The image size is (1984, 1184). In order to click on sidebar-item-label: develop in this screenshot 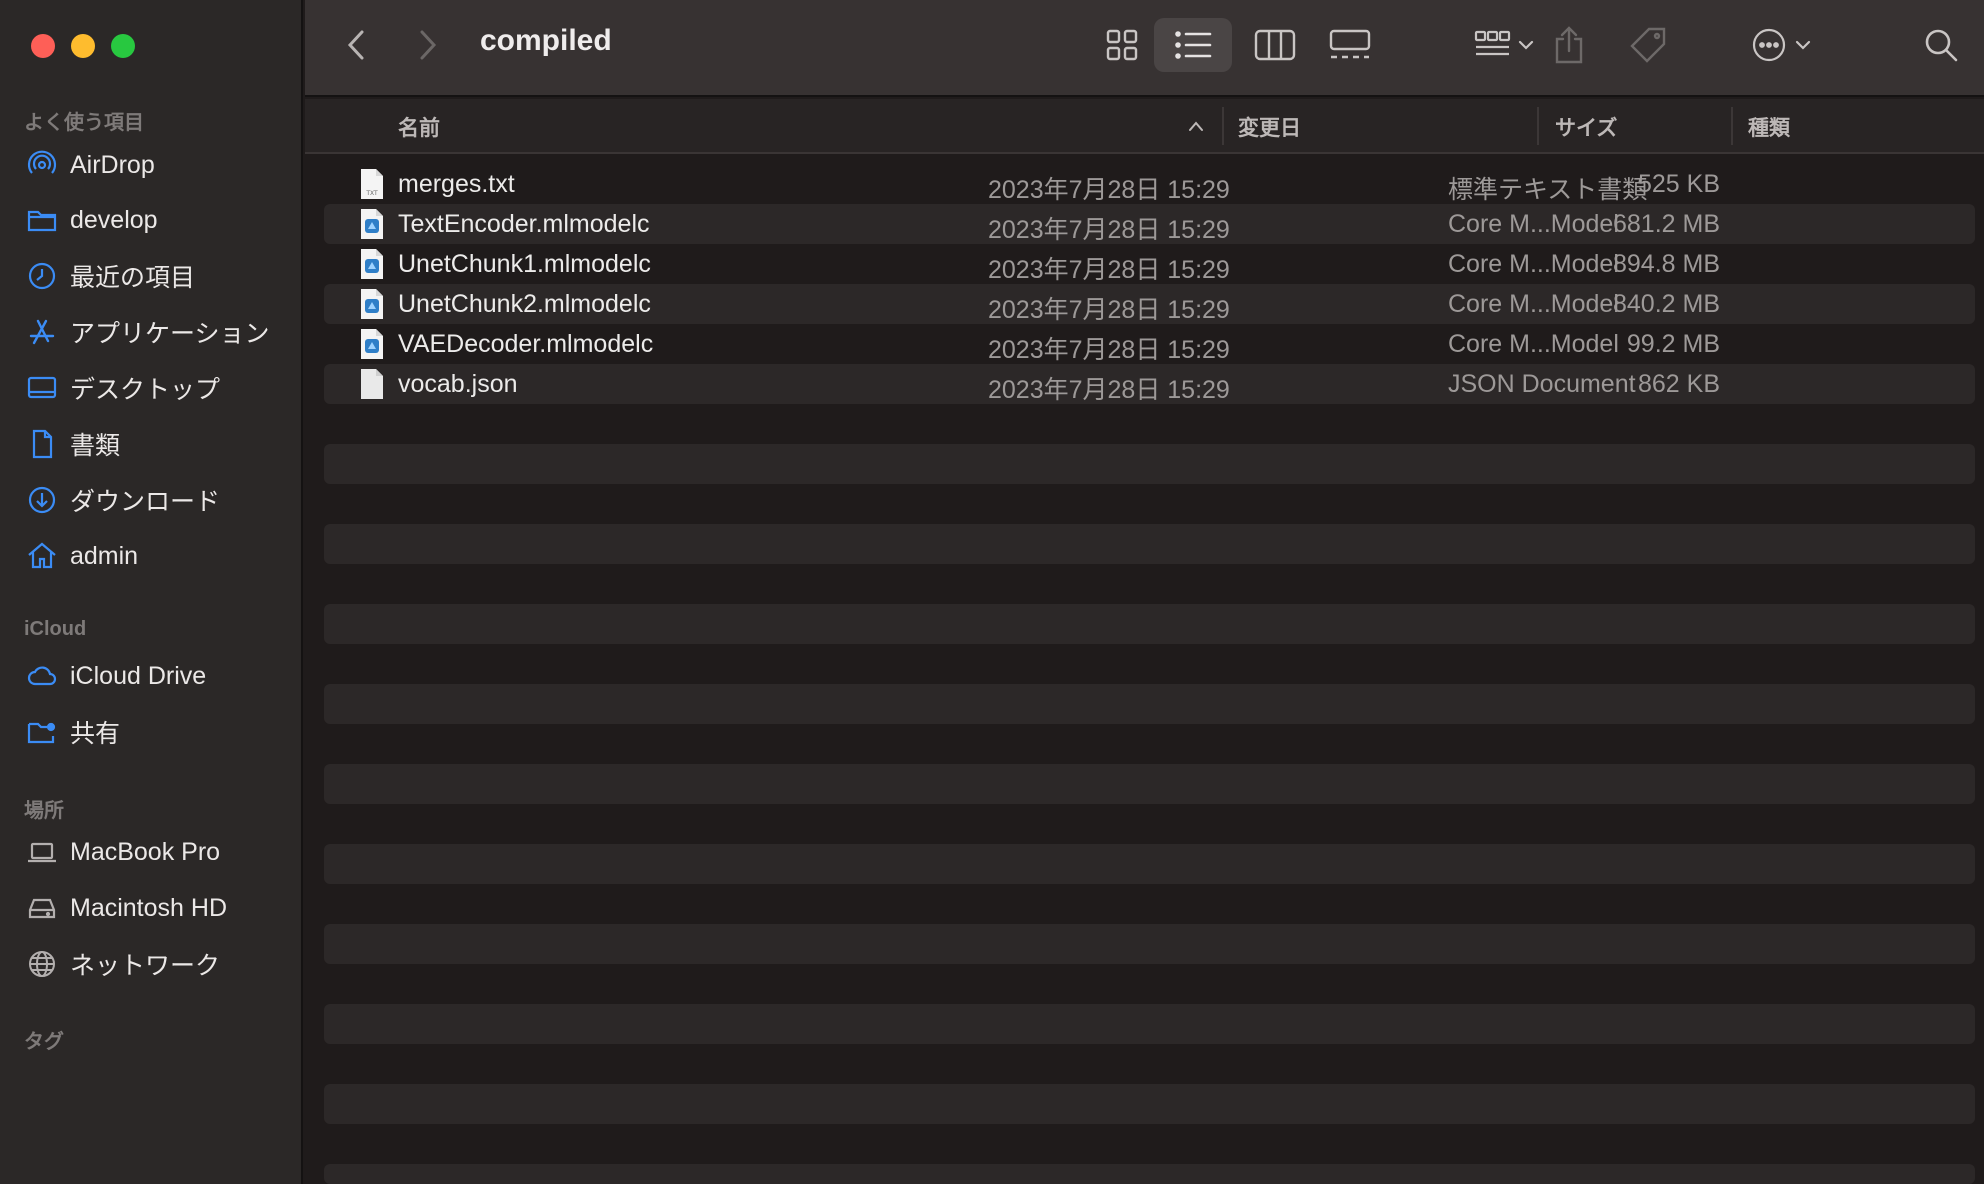, I will do `click(114, 219)`.